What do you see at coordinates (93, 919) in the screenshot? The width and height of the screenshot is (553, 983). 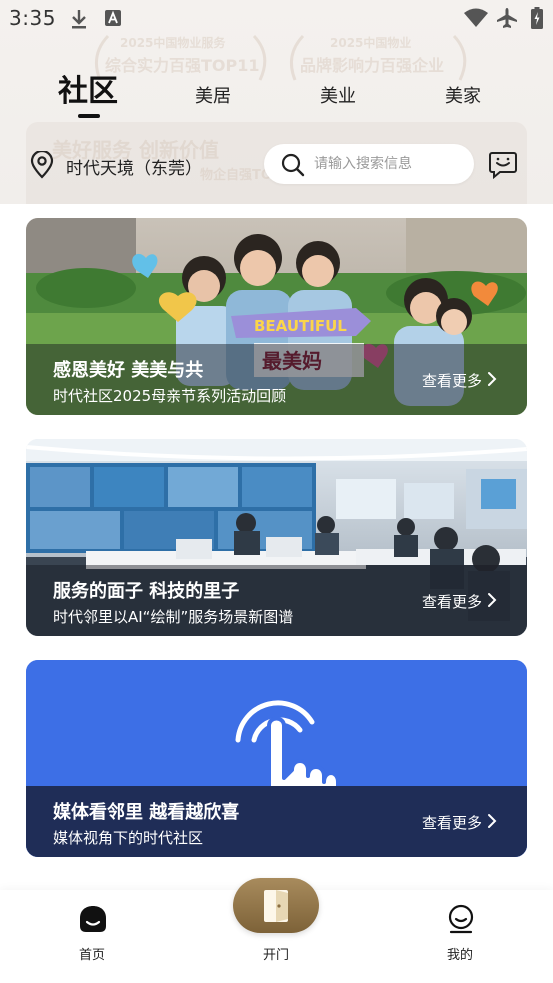 I see `home-icon` at bounding box center [93, 919].